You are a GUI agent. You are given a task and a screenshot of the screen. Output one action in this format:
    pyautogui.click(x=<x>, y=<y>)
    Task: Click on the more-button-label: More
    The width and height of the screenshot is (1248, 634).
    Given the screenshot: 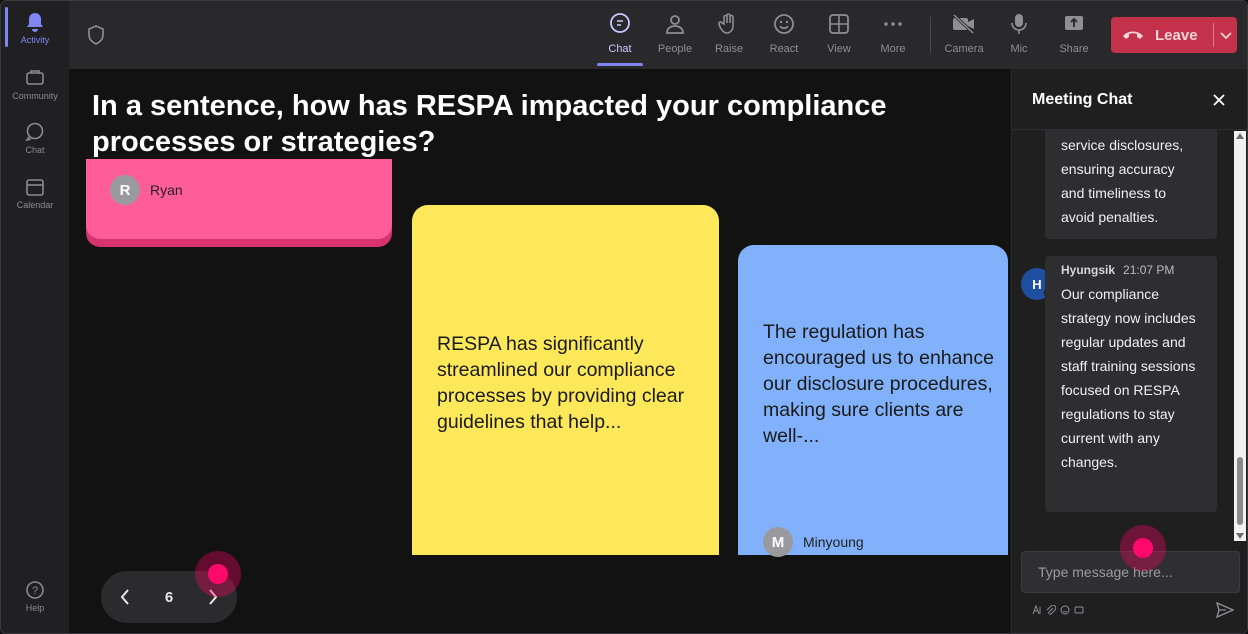 What is the action you would take?
    pyautogui.click(x=893, y=49)
    